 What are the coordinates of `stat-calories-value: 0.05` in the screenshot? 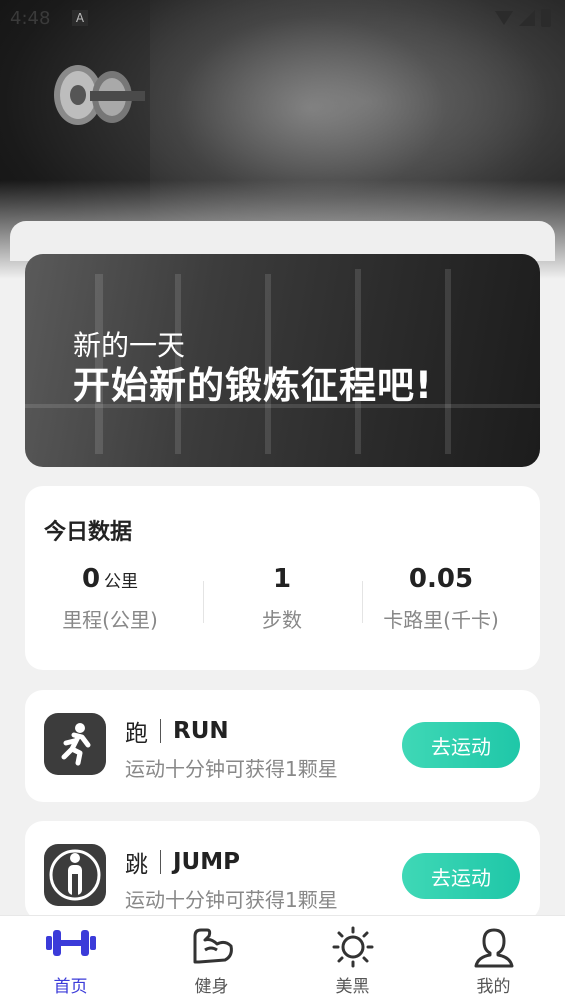 It's located at (441, 579).